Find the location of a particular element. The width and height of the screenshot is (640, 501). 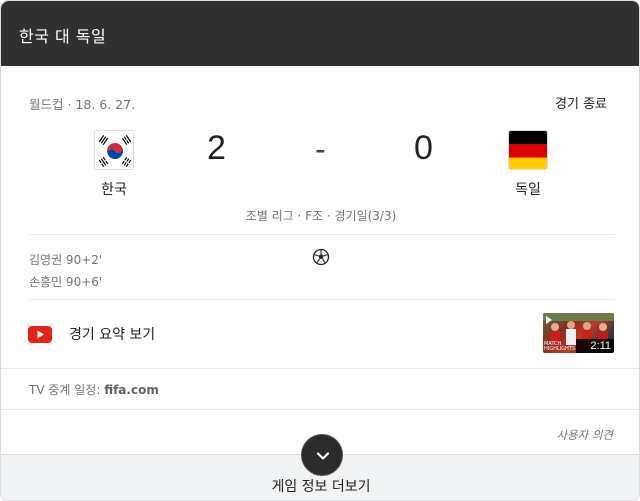

thumbnail-caption: MATCH HIGHLIGHTS is located at coordinates (559, 346).